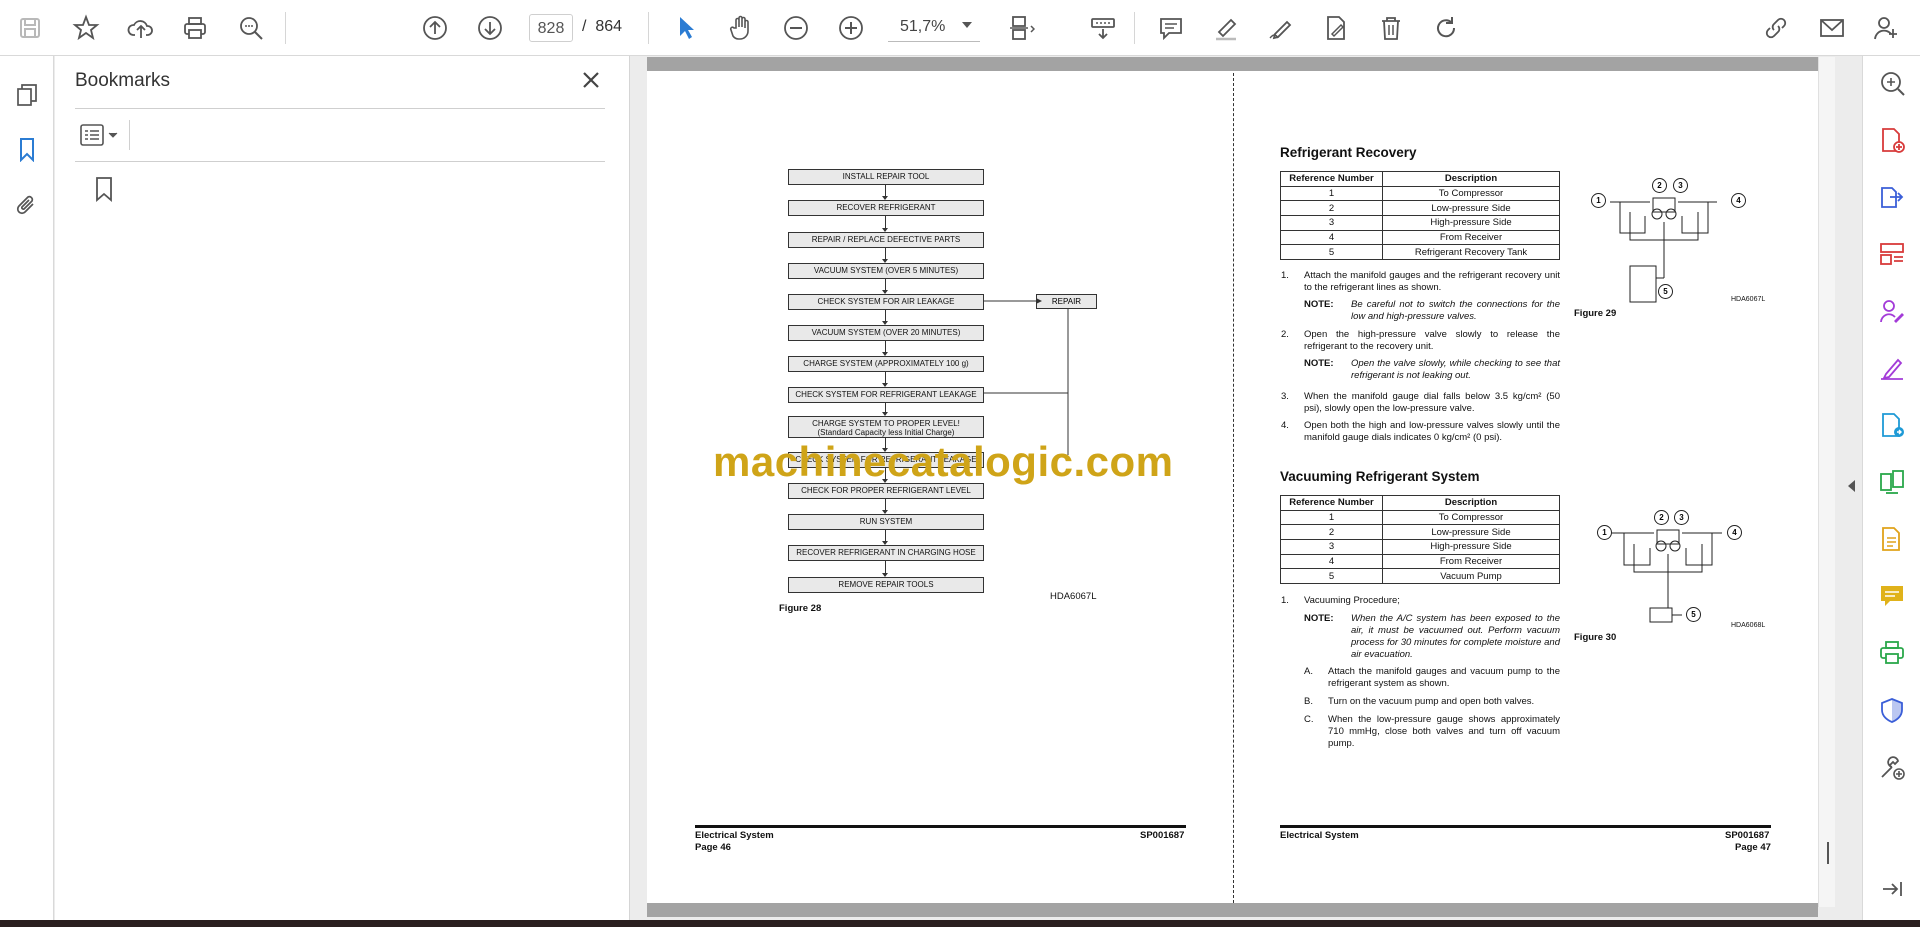 Image resolution: width=1920 pixels, height=927 pixels. I want to click on attachment-icon, so click(27, 205).